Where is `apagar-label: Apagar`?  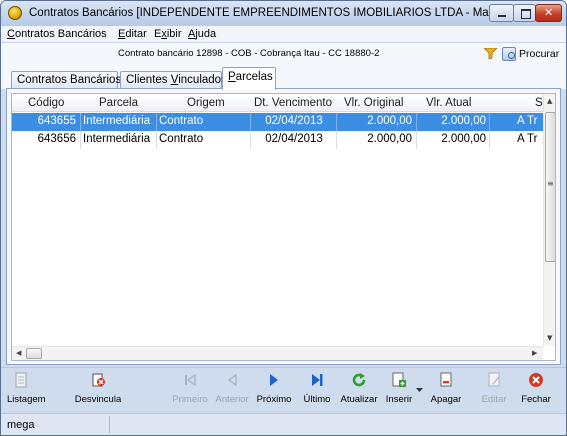
apagar-label: Apagar is located at coordinates (446, 399).